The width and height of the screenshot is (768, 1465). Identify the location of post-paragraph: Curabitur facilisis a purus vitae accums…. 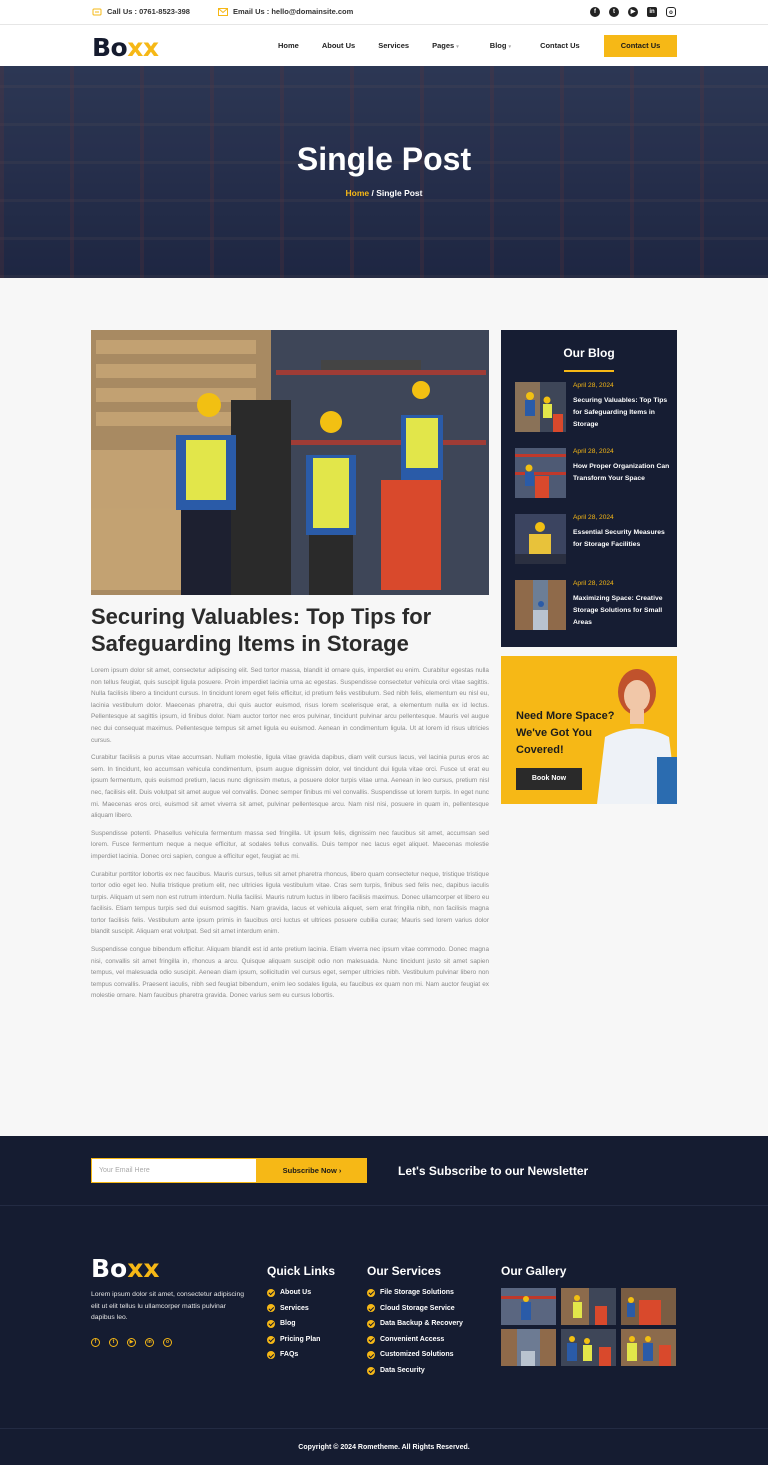
(290, 787).